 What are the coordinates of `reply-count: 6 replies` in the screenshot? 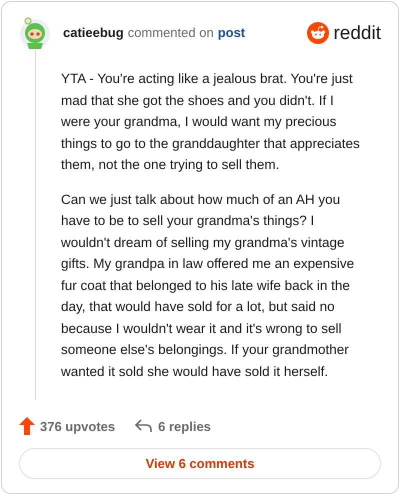 It's located at (184, 427).